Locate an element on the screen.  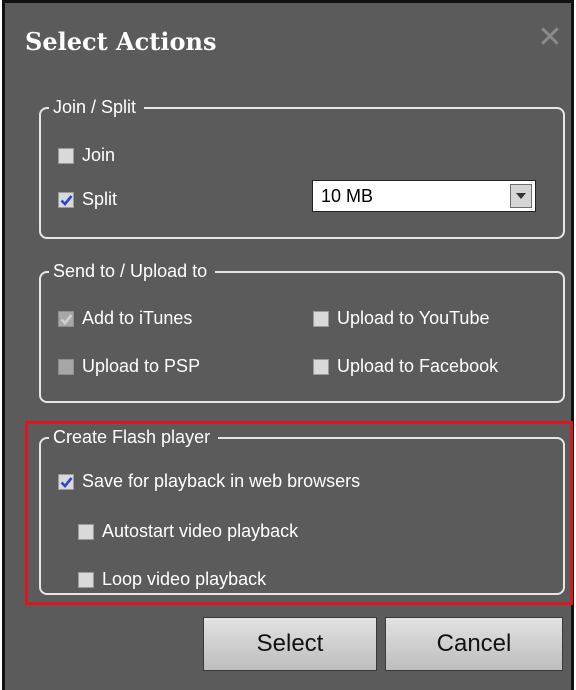
close-icon: ✕ is located at coordinates (550, 38).